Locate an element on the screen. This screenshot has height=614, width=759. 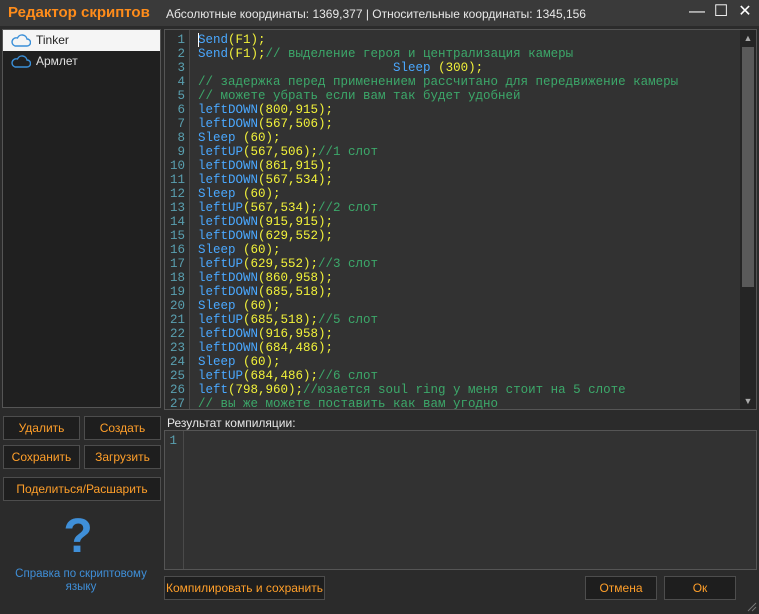
code-line: leftDOWN(567,534); is located at coordinates (265, 180).